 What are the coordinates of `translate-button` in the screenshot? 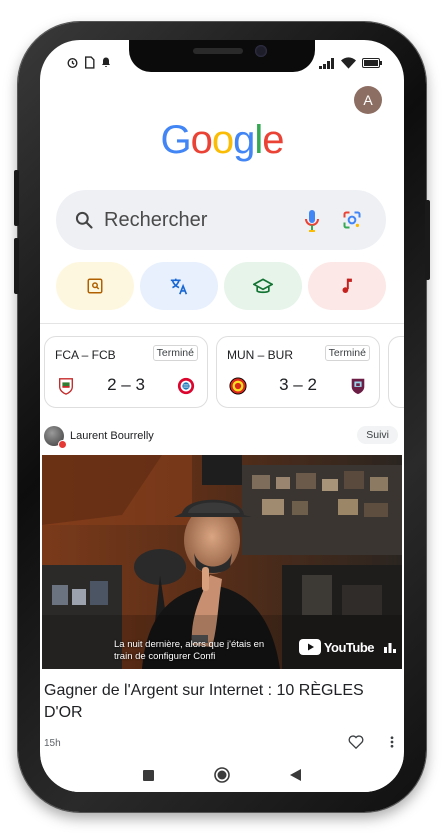 It's located at (179, 286).